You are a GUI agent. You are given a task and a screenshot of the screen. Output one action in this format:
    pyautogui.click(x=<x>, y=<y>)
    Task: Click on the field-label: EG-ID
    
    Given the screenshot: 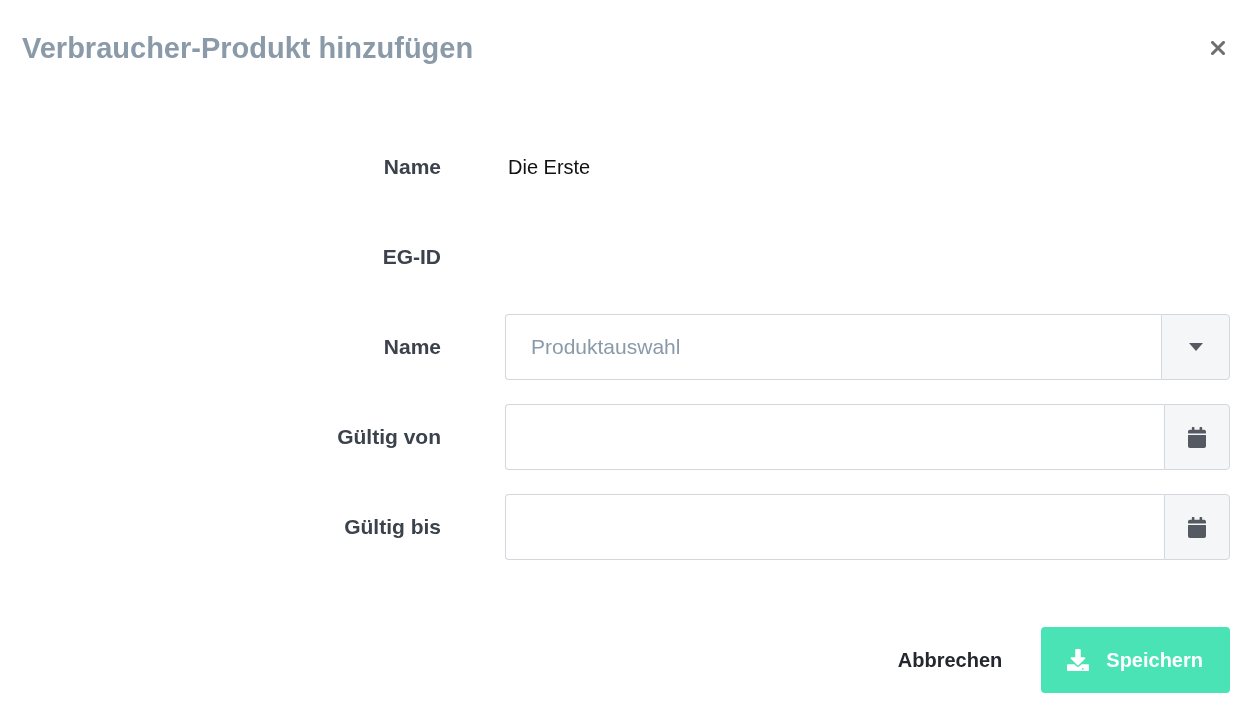 What is the action you would take?
    pyautogui.click(x=411, y=257)
    